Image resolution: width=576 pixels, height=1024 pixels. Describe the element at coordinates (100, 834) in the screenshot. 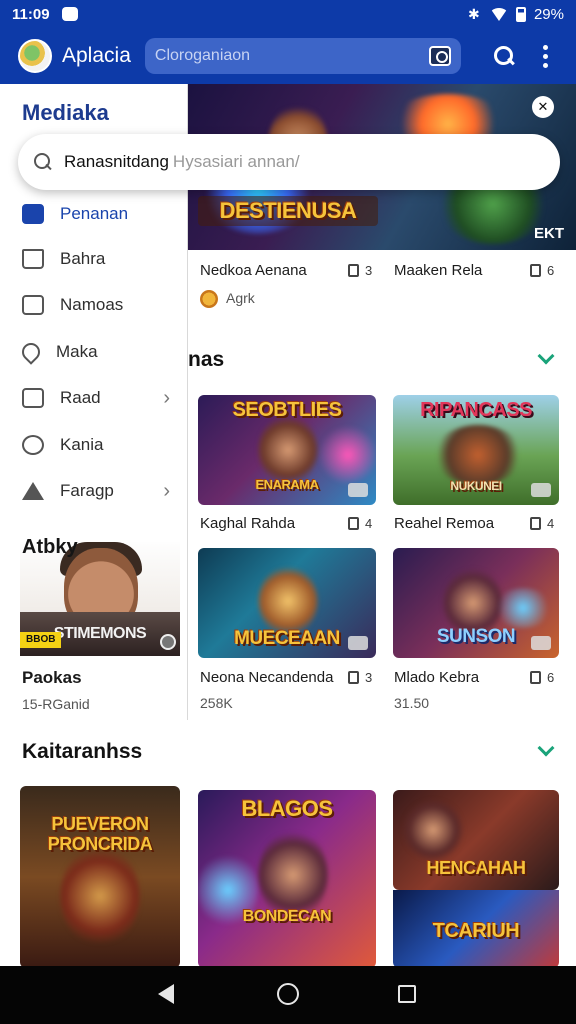

I see `thumbnail-logo: PUEVERON PRONCRIDA` at that location.